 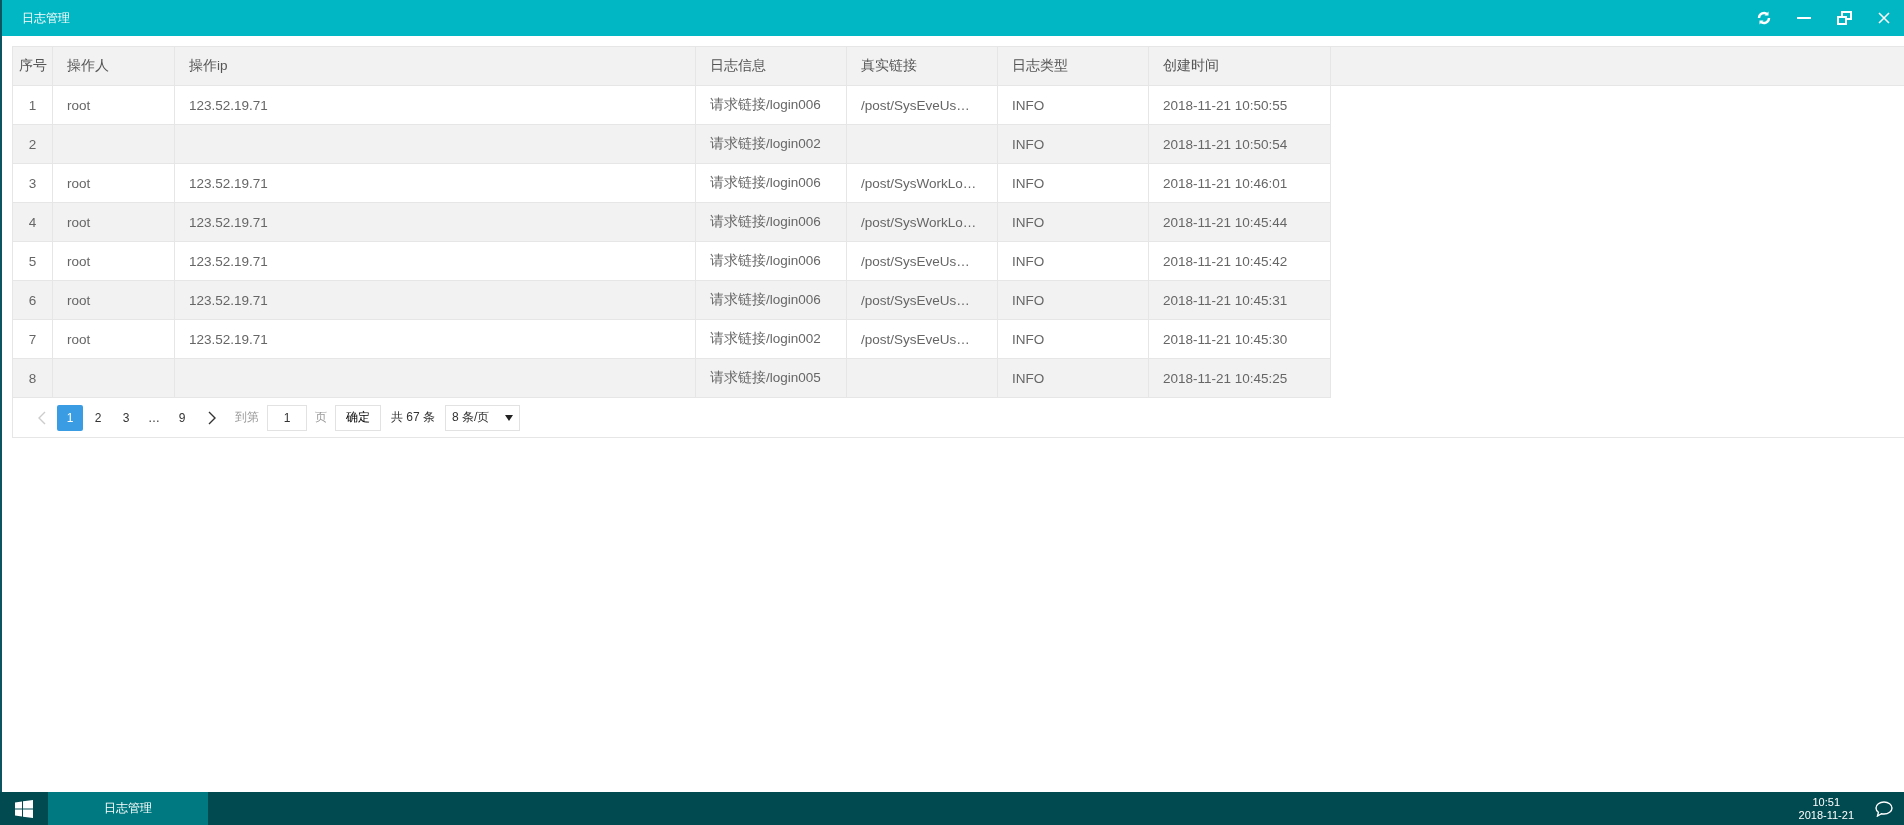 I want to click on table-cell: 1, so click(x=33, y=105).